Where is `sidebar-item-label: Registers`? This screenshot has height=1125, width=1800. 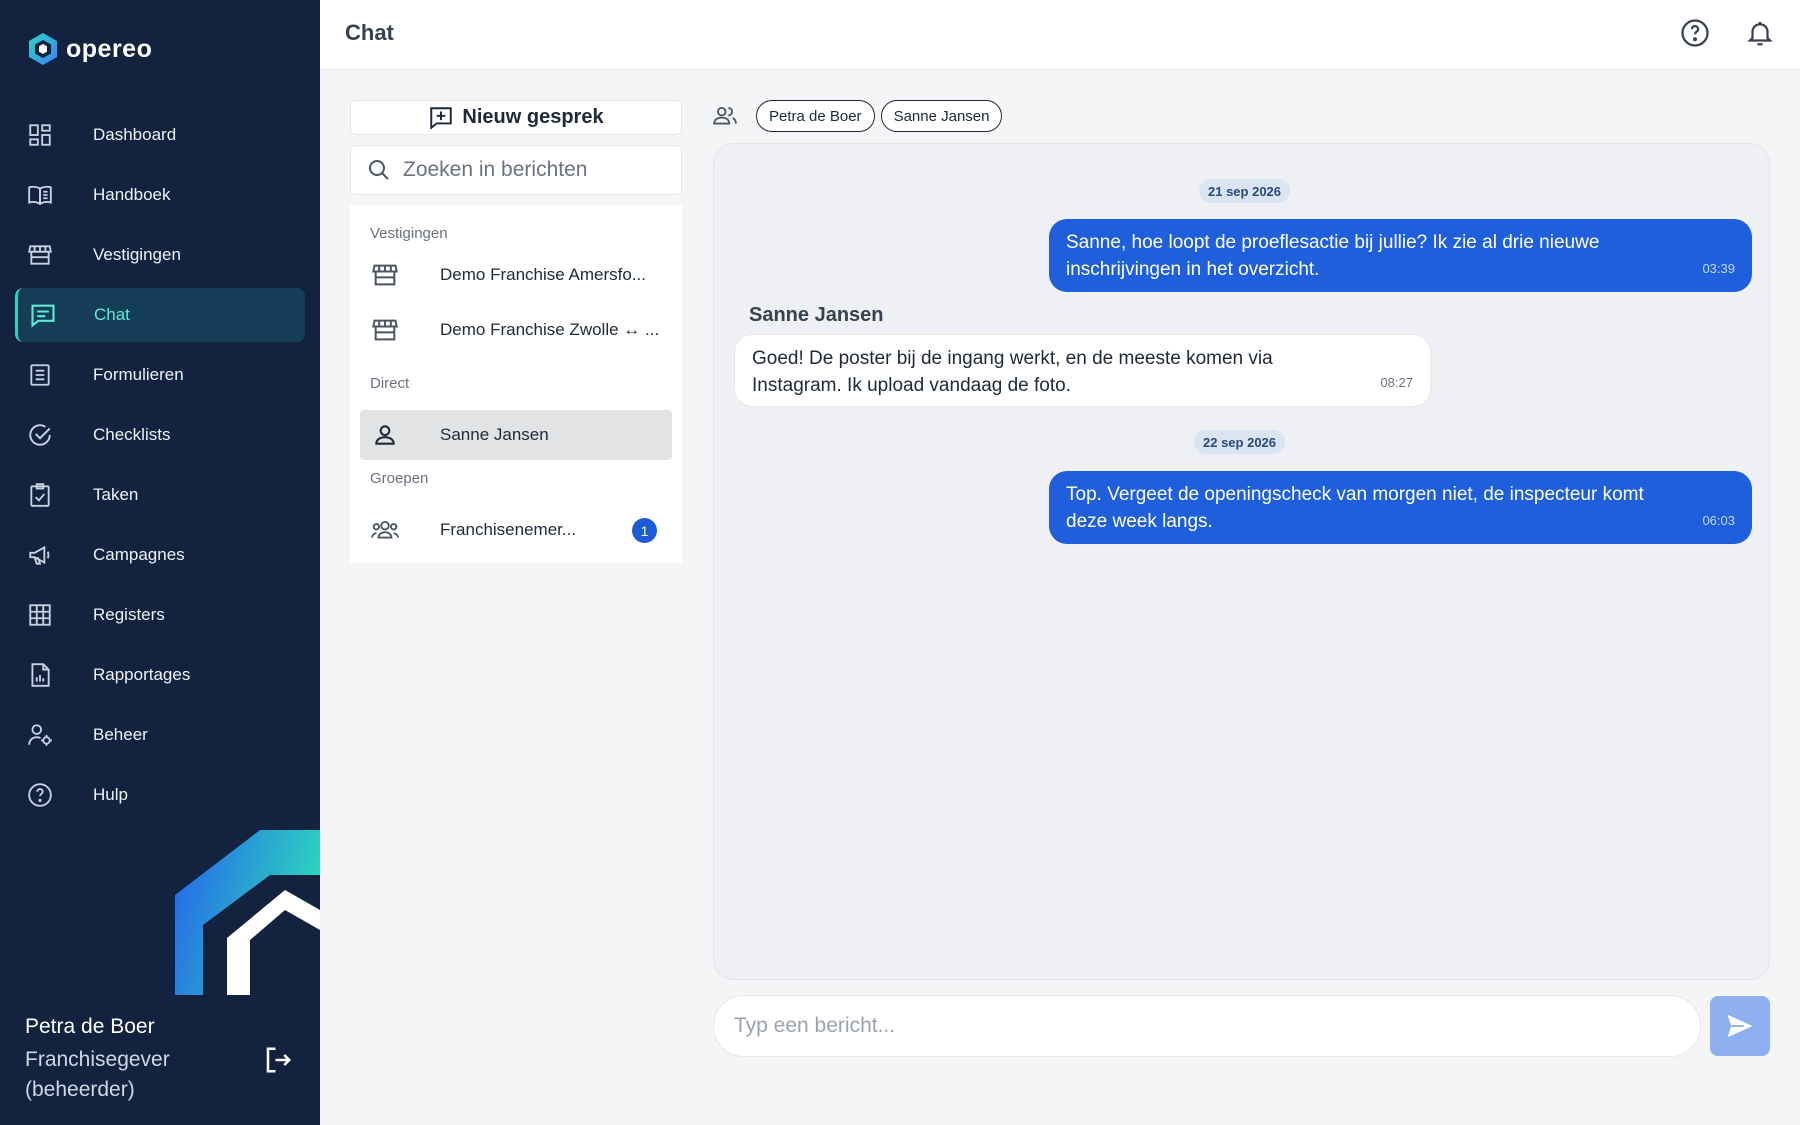
sidebar-item-label: Registers is located at coordinates (129, 614).